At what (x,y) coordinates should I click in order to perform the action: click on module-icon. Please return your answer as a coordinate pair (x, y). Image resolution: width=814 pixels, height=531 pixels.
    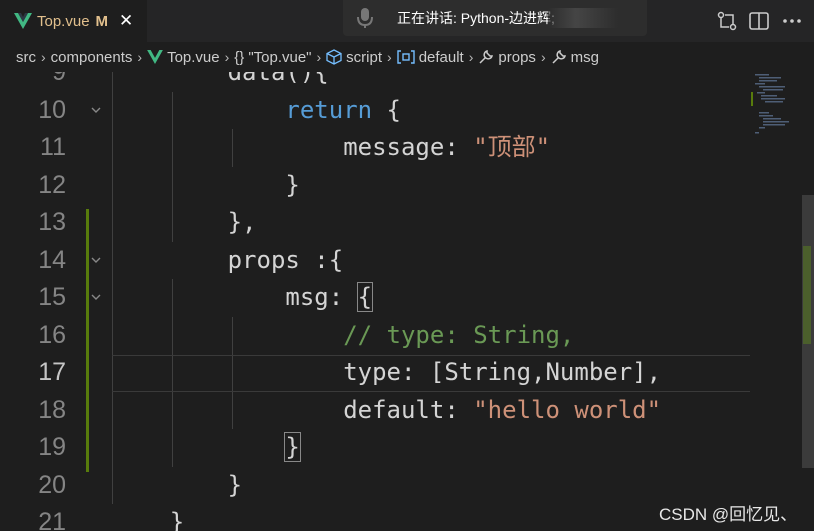
    Looking at the image, I should click on (405, 57).